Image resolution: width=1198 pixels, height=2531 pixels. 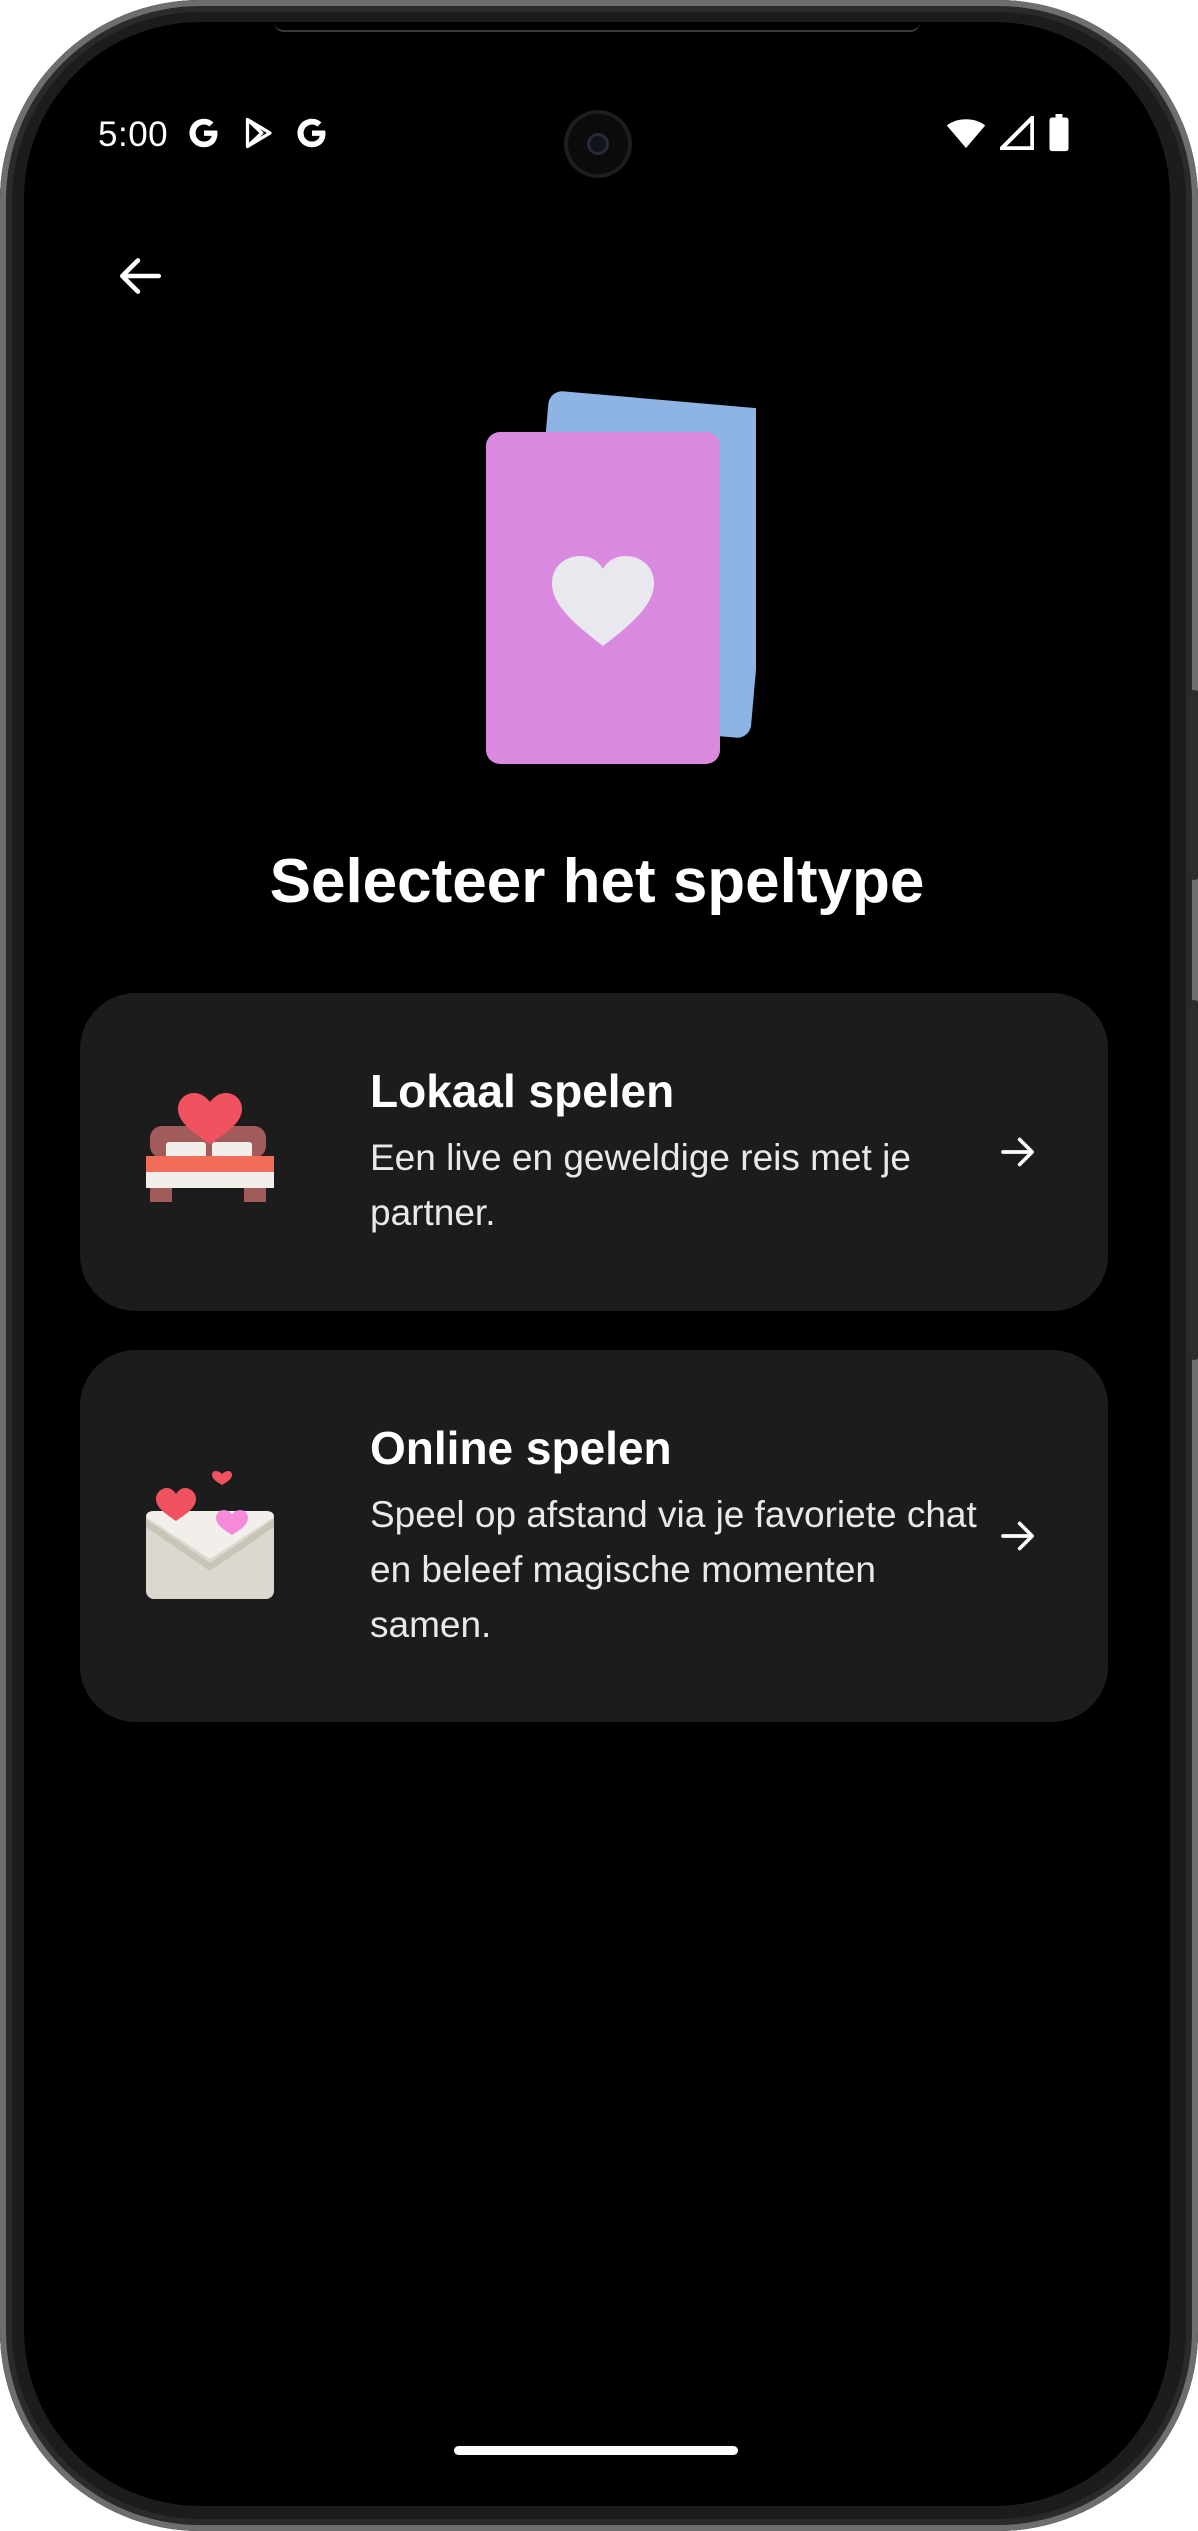 I want to click on arrow-left-icon, so click(x=140, y=278).